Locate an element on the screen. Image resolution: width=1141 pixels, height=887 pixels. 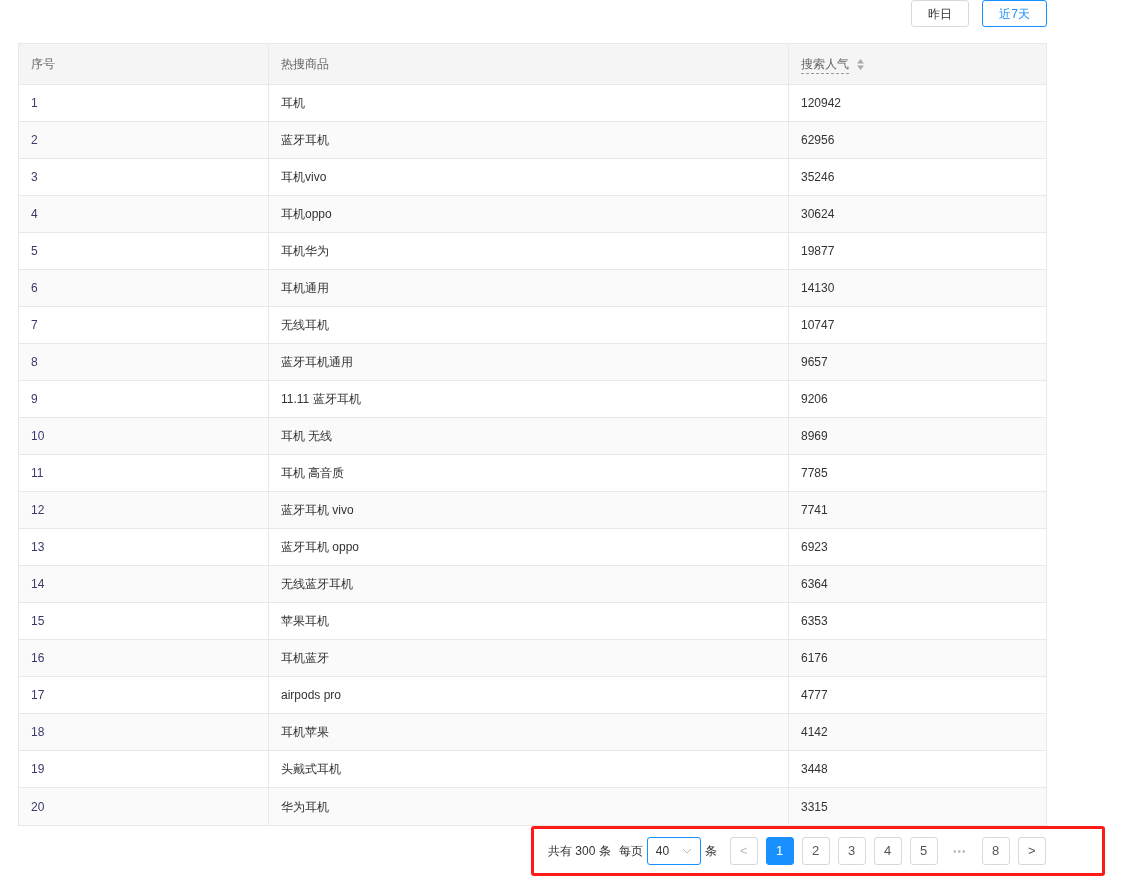
table-cell-text: 无线蓝牙耳机 is located at coordinates (317, 584).